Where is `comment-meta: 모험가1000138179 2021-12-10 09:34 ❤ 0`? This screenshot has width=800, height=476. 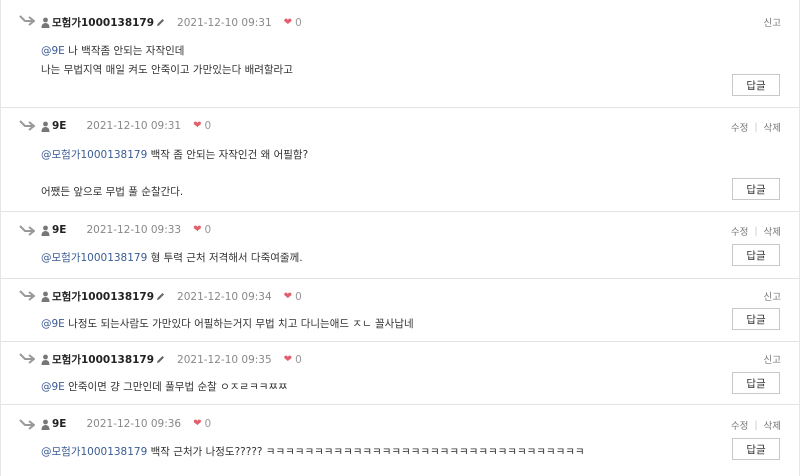 comment-meta: 모험가1000138179 2021-12-10 09:34 ❤ 0 is located at coordinates (171, 296).